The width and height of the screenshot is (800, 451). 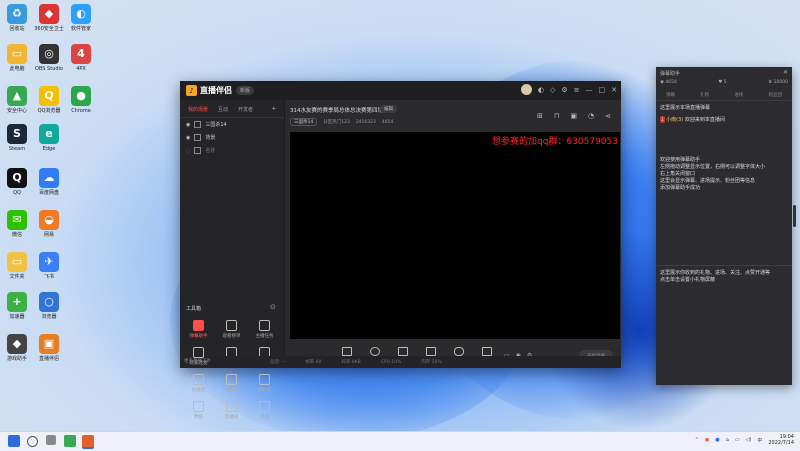 I want to click on tool-item: 观看榜单, so click(x=231, y=329).